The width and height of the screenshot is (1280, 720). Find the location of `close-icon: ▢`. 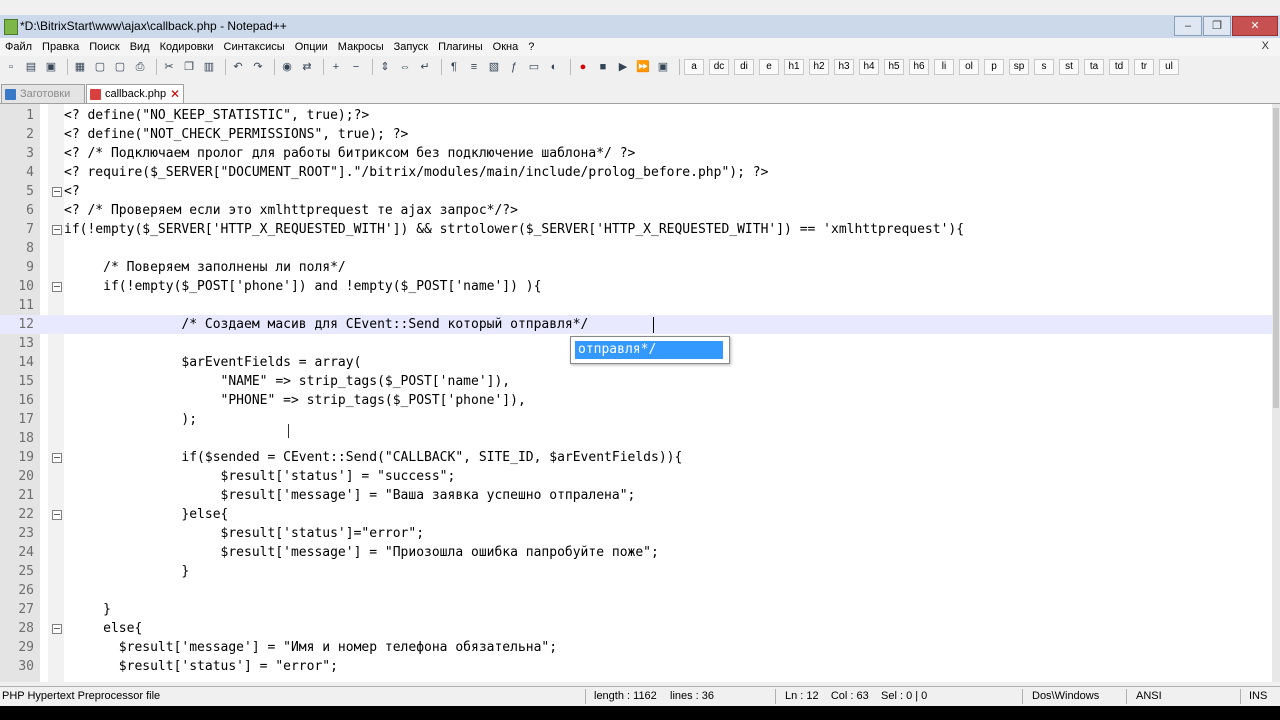

close-icon: ▢ is located at coordinates (100, 67).